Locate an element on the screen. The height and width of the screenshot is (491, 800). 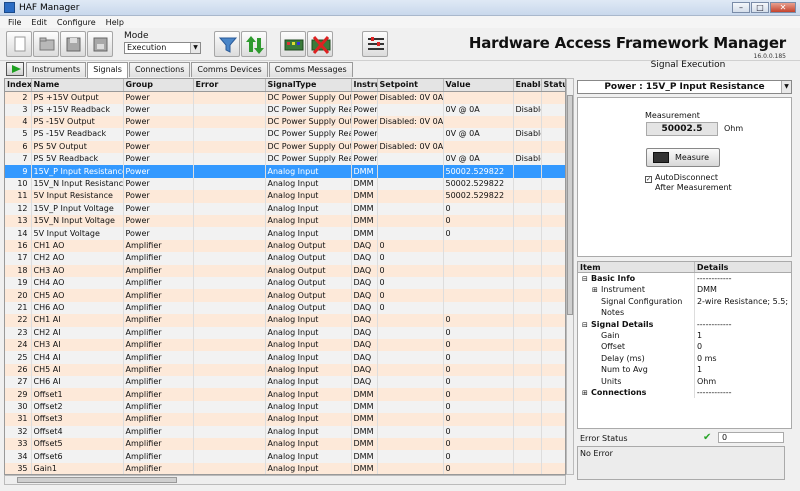
table-cell: CH1 AO is located at coordinates (77, 246).